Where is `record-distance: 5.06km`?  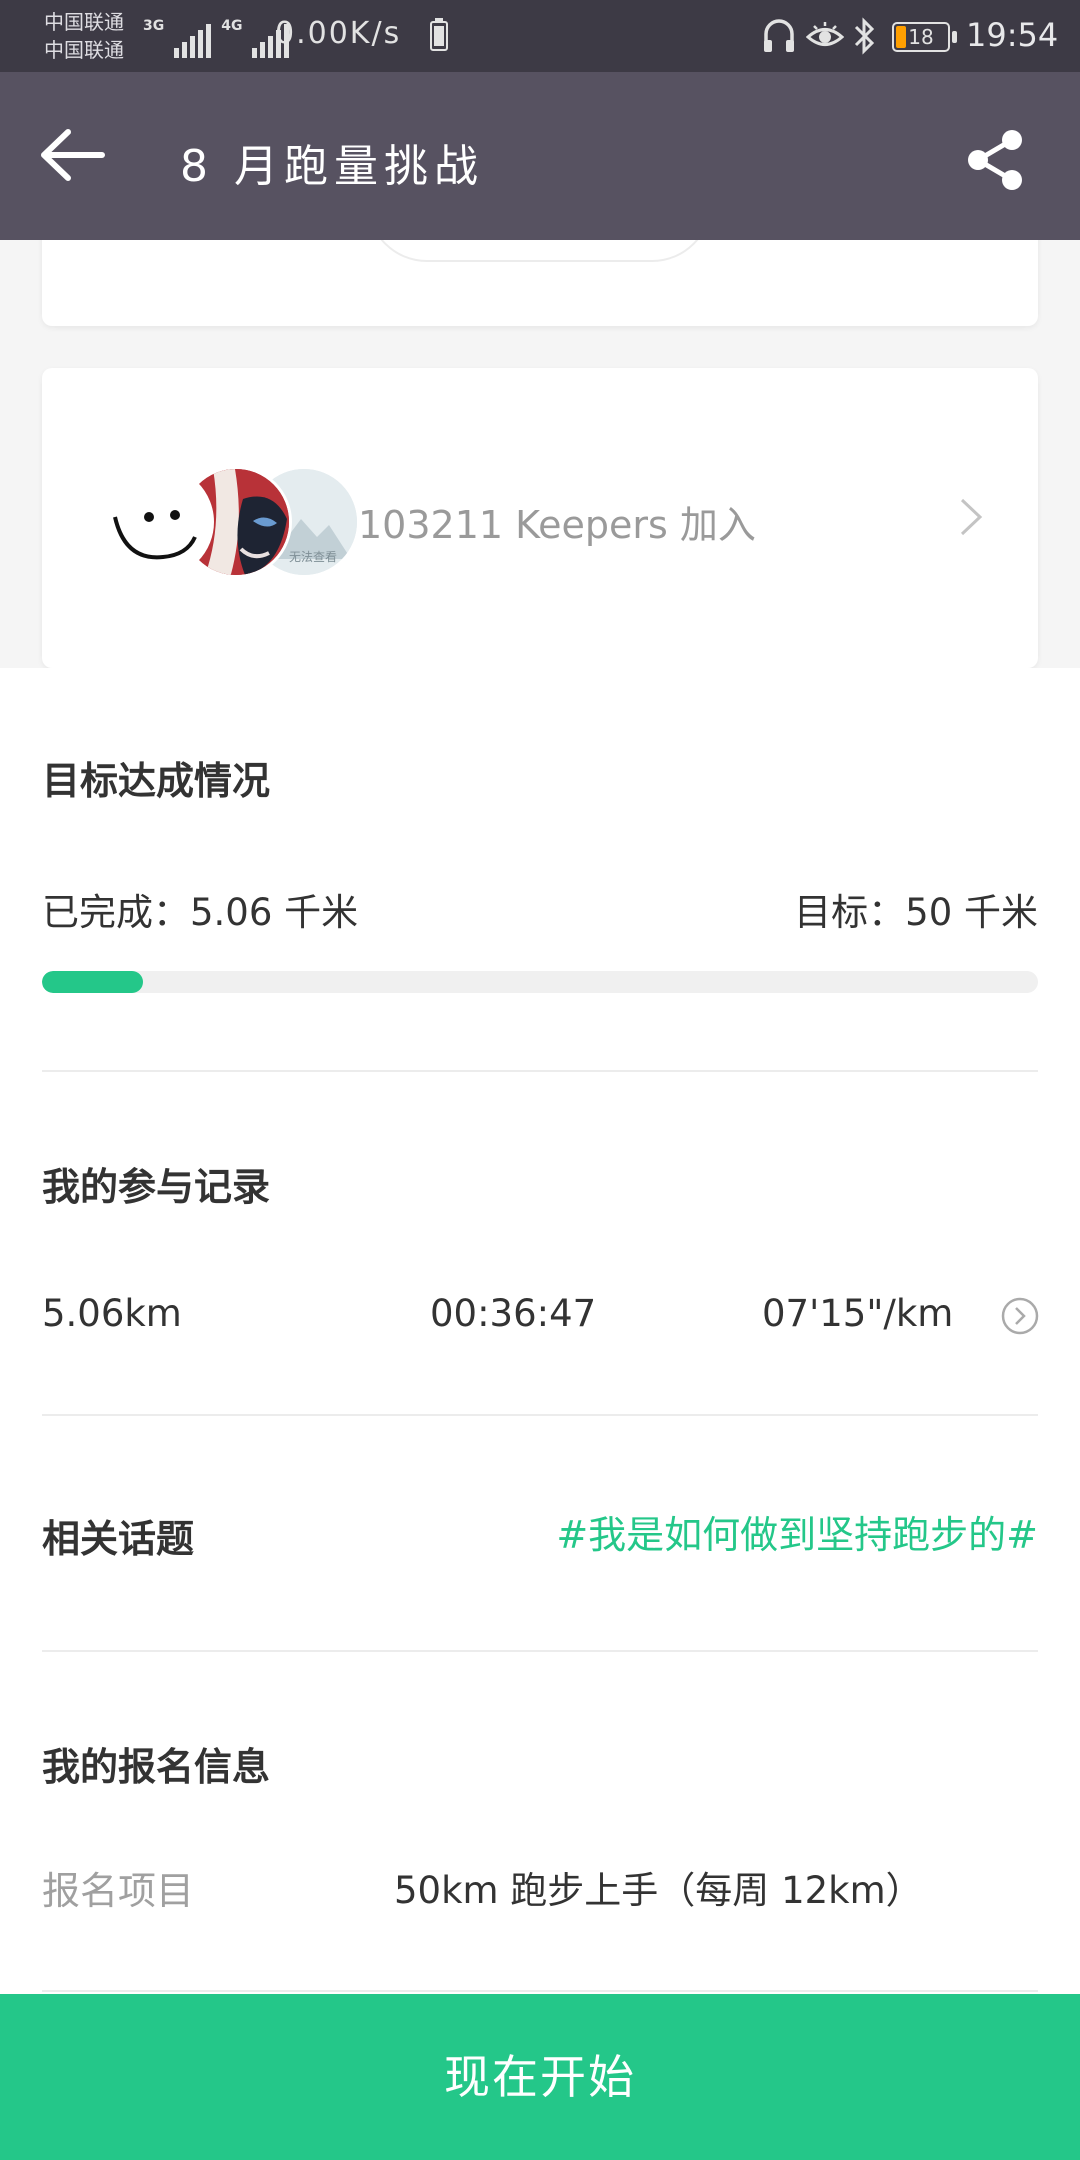 record-distance: 5.06km is located at coordinates (112, 1313).